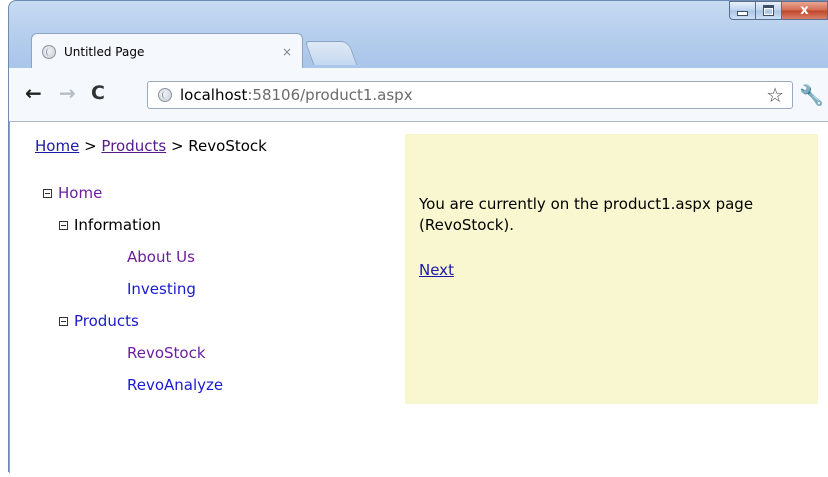 The height and width of the screenshot is (477, 828). I want to click on tree-node-about-us: About Us, so click(161, 257).